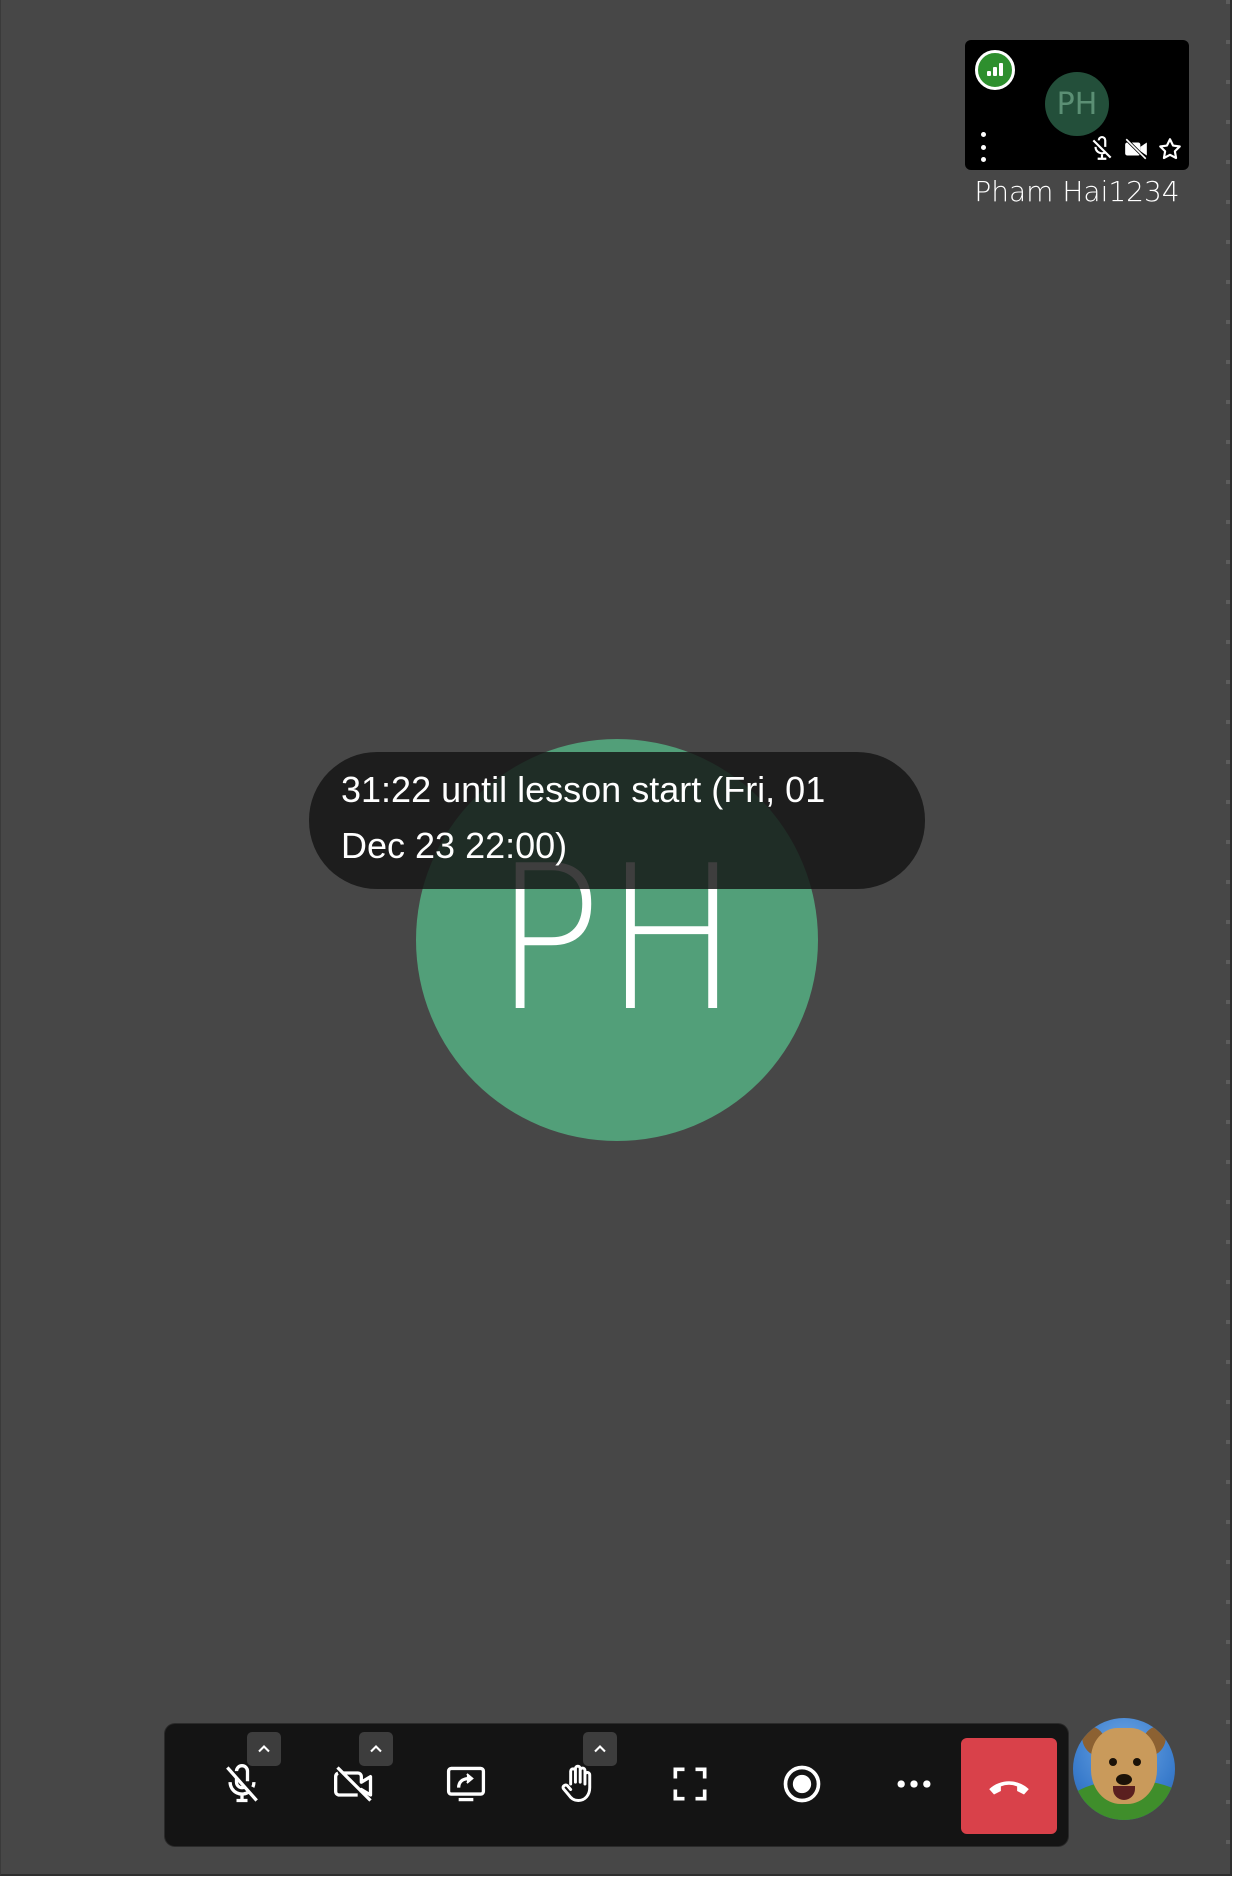 The image size is (1236, 1878). I want to click on stage-edge-marks, so click(1228, 938).